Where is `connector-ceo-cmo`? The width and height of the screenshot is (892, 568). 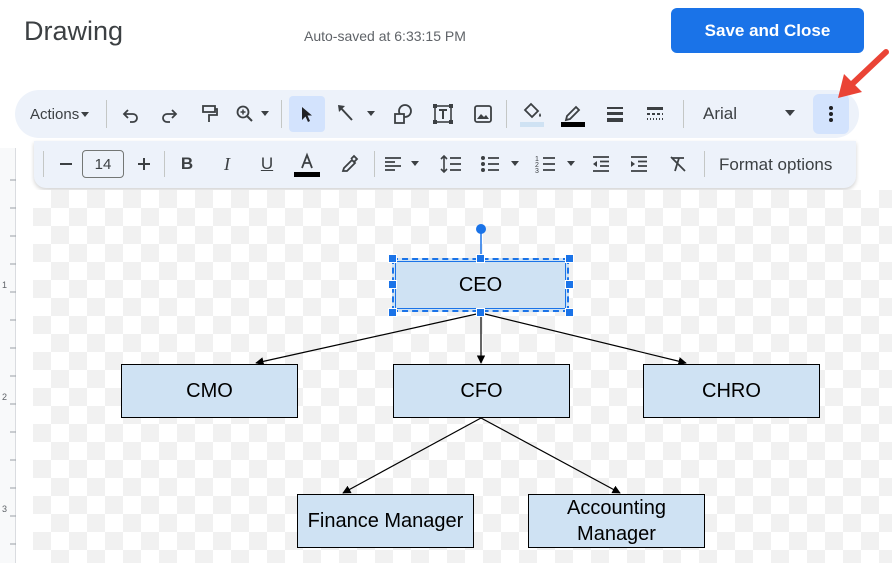
connector-ceo-cmo is located at coordinates (368, 339).